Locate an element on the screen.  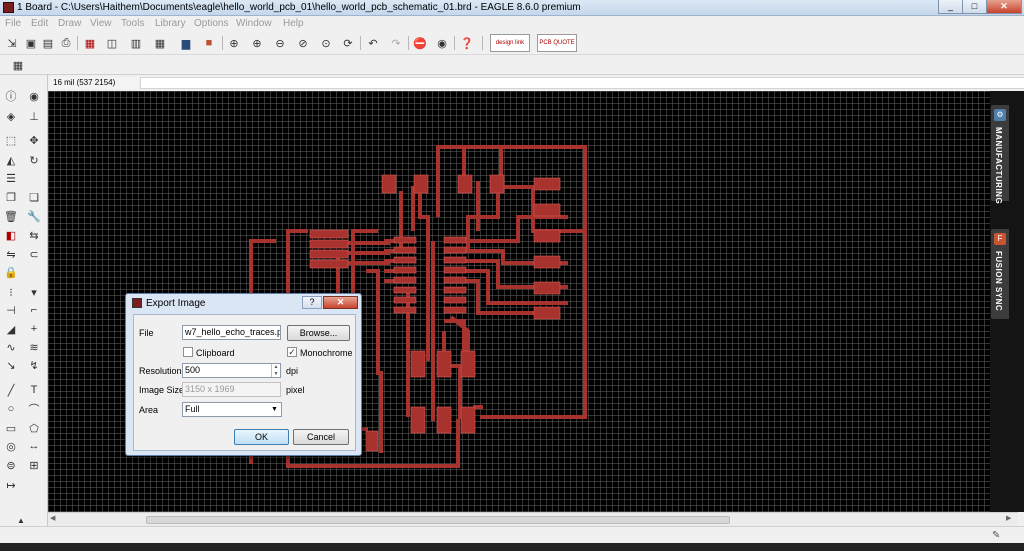
smash-icon: ▾ is located at coordinates (34, 292).